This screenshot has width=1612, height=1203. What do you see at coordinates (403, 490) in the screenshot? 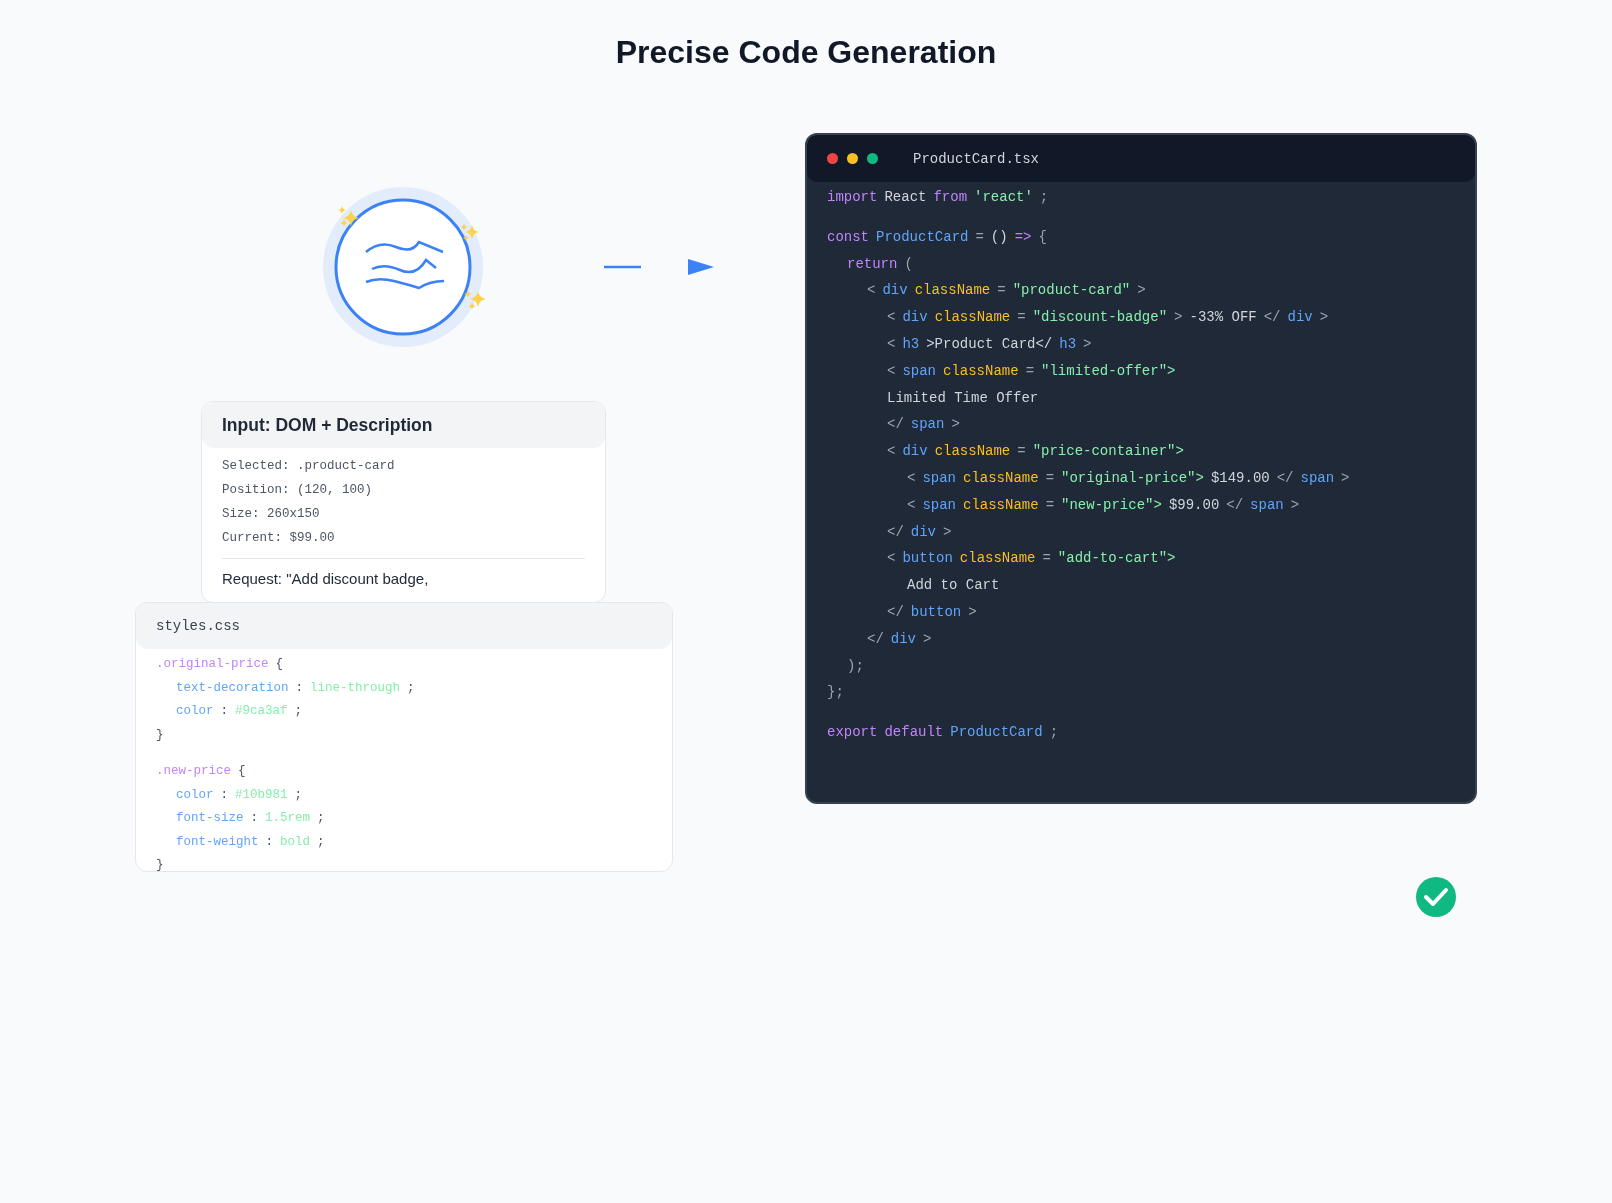
I see `dom-field: Position: (120, 100)` at bounding box center [403, 490].